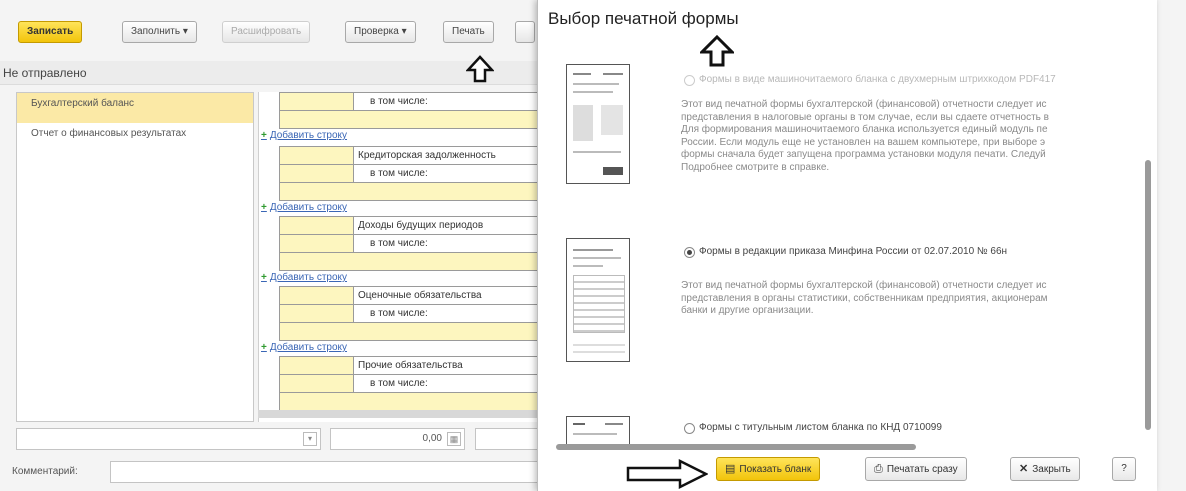 The height and width of the screenshot is (491, 1186). I want to click on save-button: Записать, so click(50, 32).